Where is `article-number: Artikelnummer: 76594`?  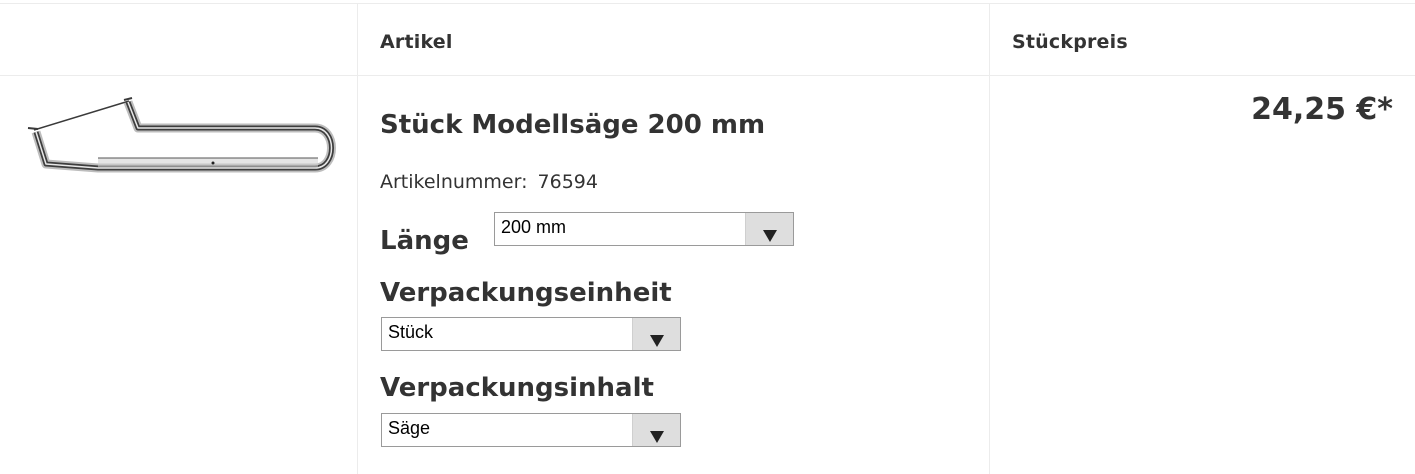 article-number: Artikelnummer: 76594 is located at coordinates (489, 182).